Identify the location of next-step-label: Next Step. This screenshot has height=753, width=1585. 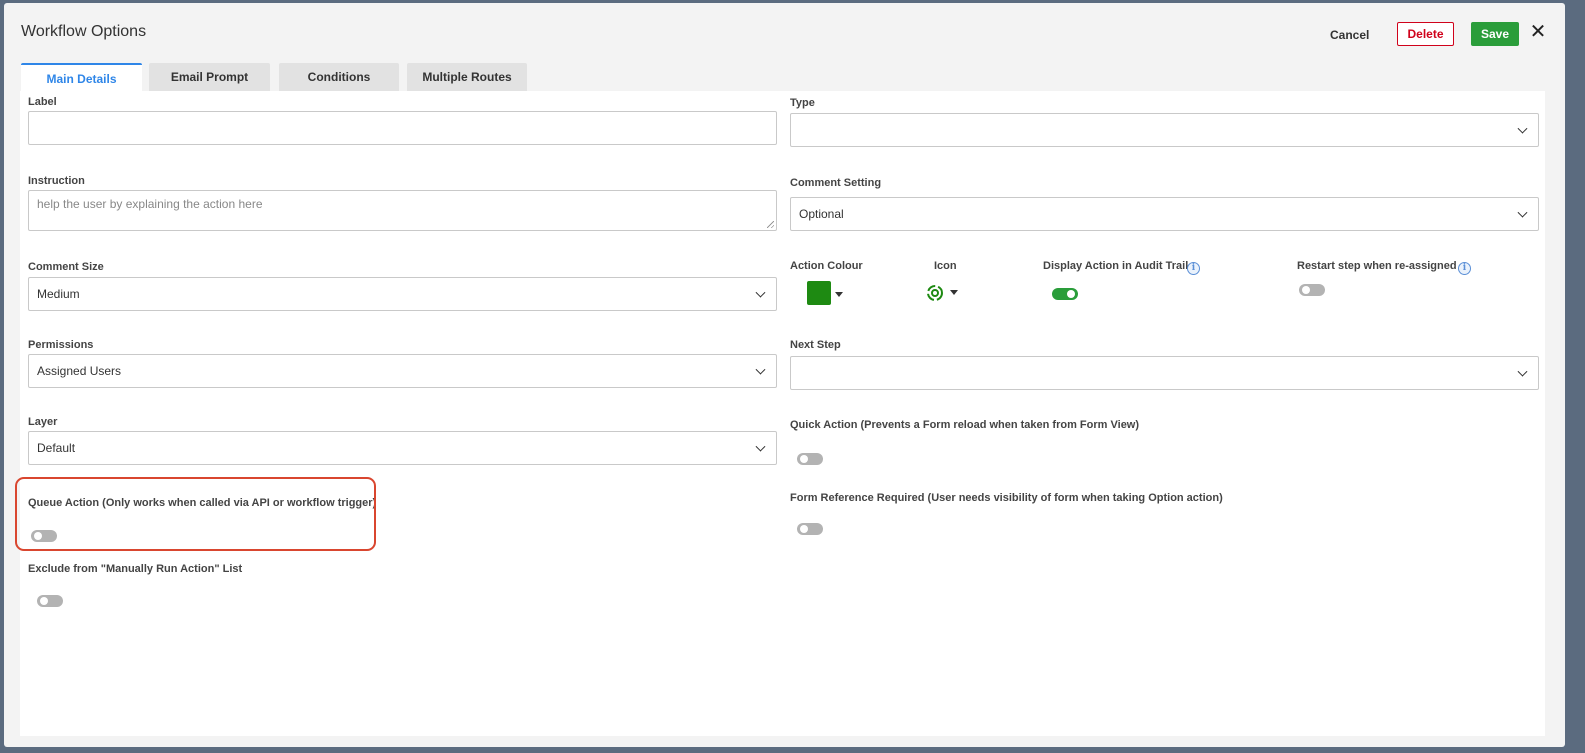
(815, 345).